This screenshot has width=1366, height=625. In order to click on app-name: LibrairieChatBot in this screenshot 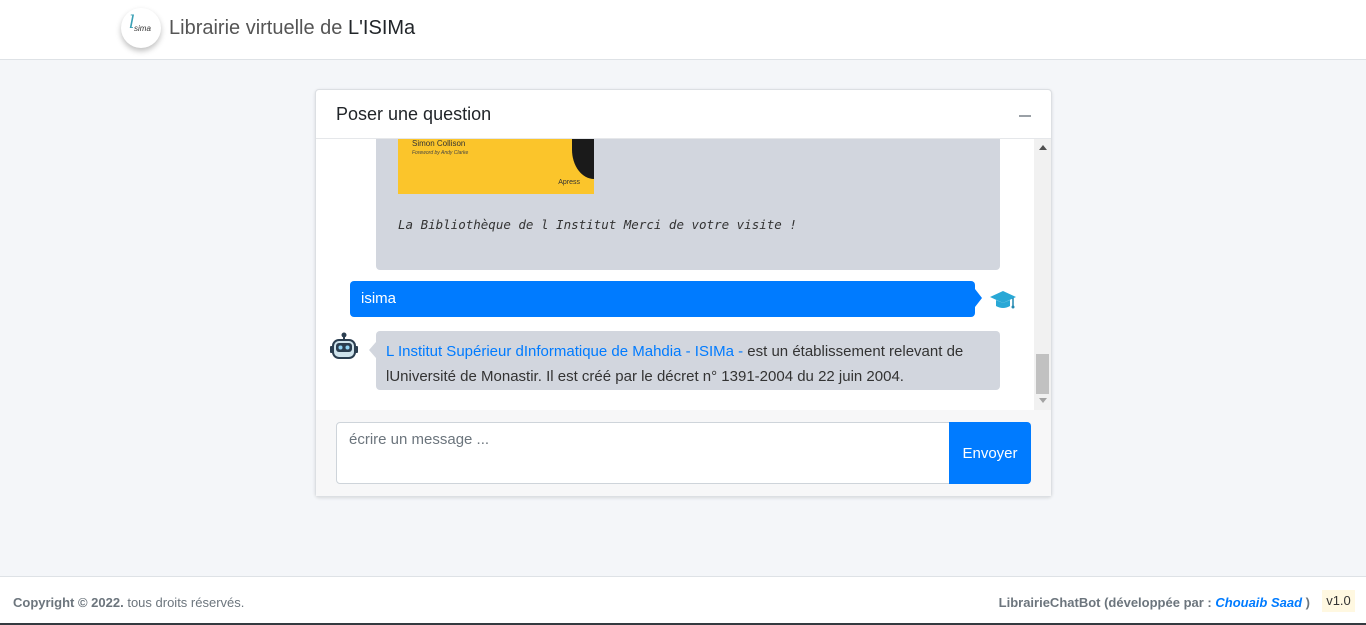, I will do `click(1049, 602)`.